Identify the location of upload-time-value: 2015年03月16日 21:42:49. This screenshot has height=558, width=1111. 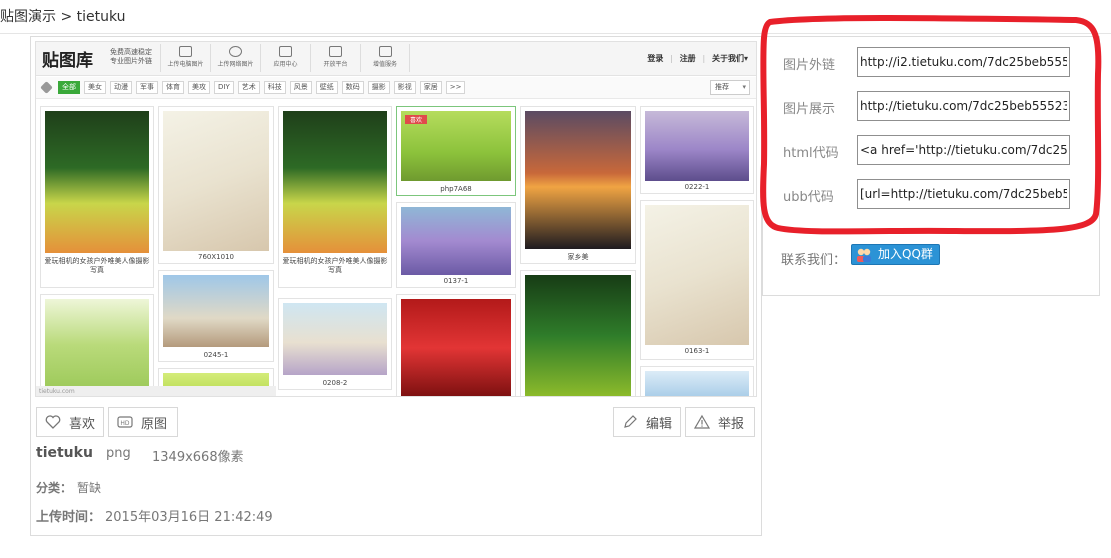
(189, 517).